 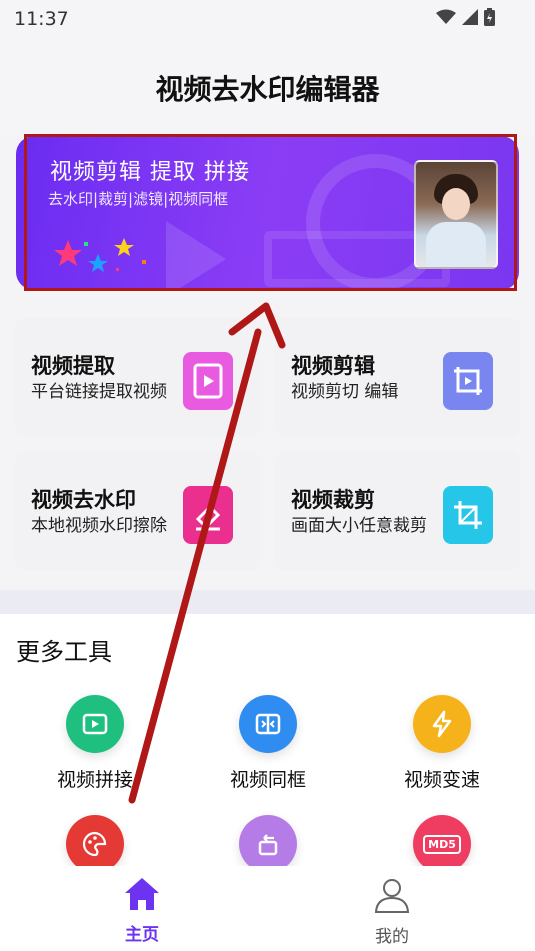 I want to click on card-title: 视频剪辑, so click(x=333, y=366).